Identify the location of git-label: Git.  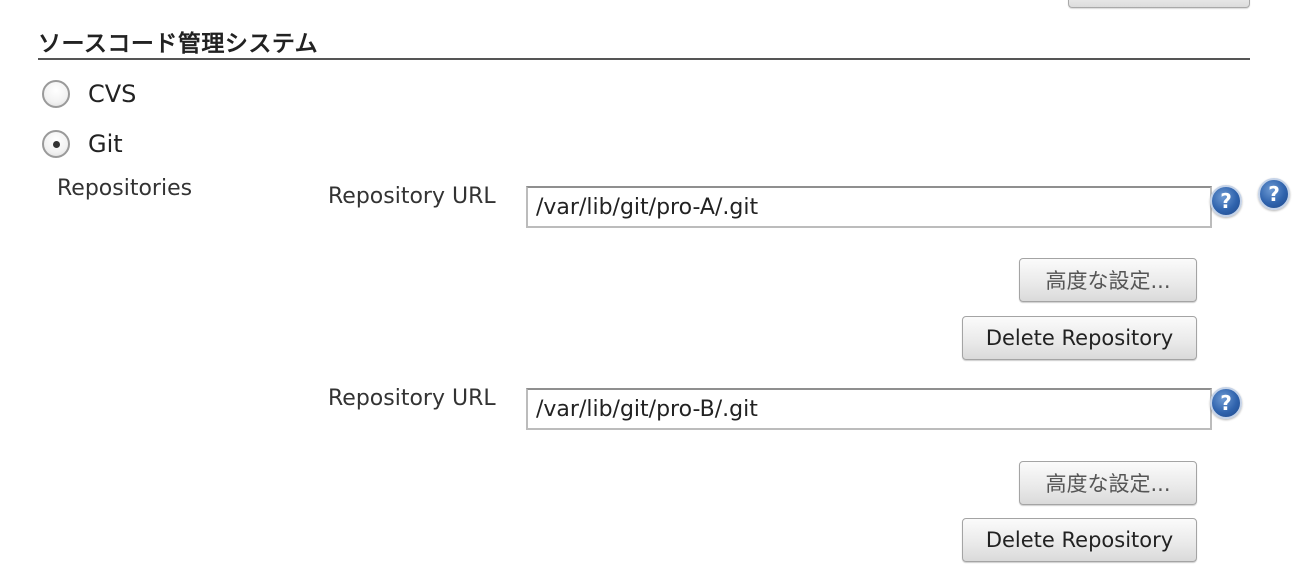
(105, 144).